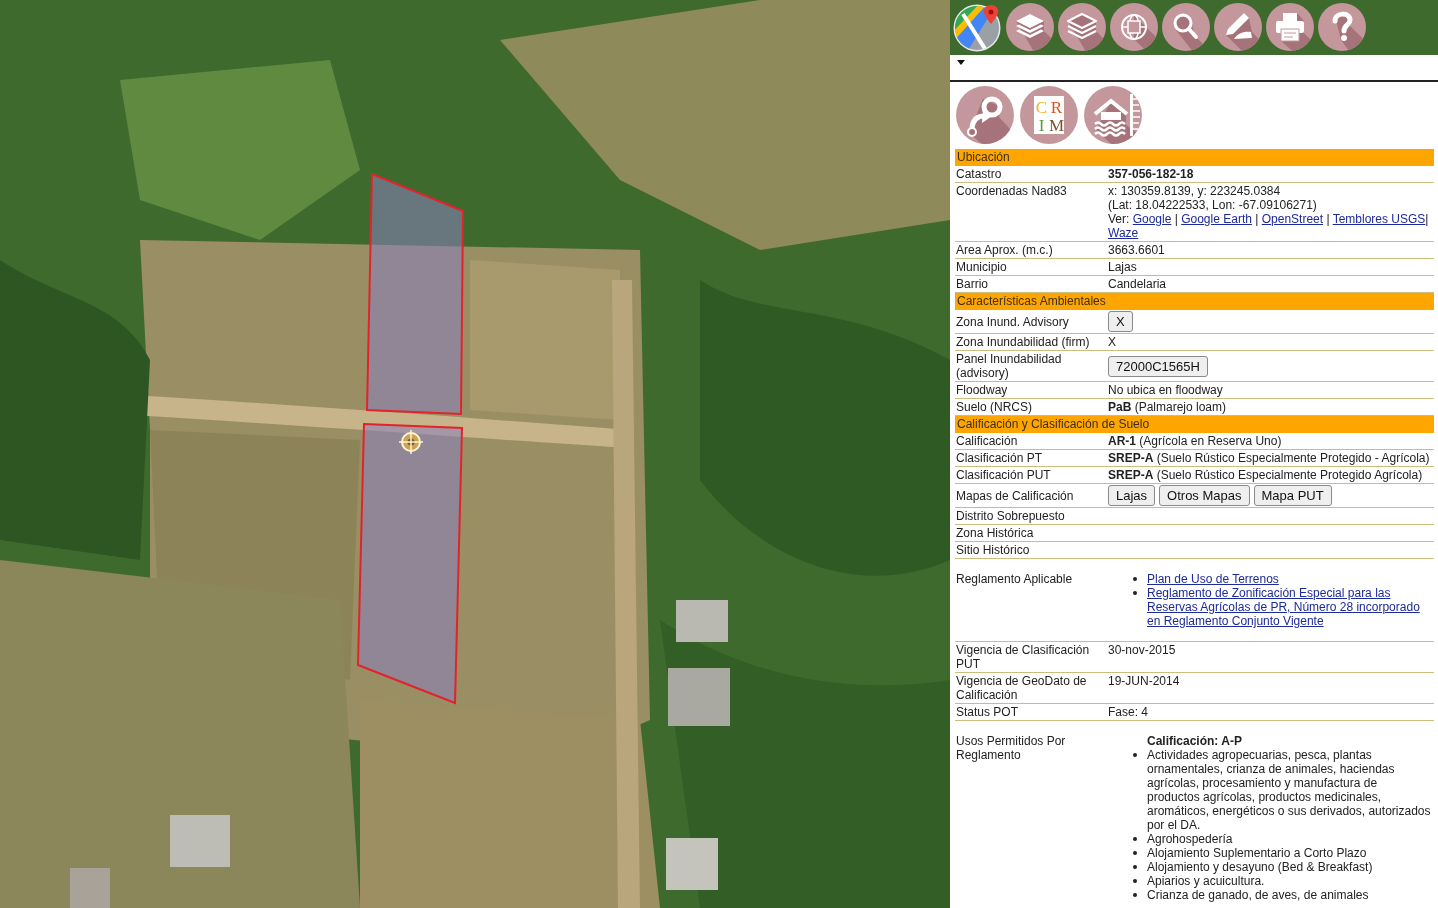 Image resolution: width=1438 pixels, height=908 pixels. Describe the element at coordinates (972, 284) in the screenshot. I see `field-label: Barrio` at that location.